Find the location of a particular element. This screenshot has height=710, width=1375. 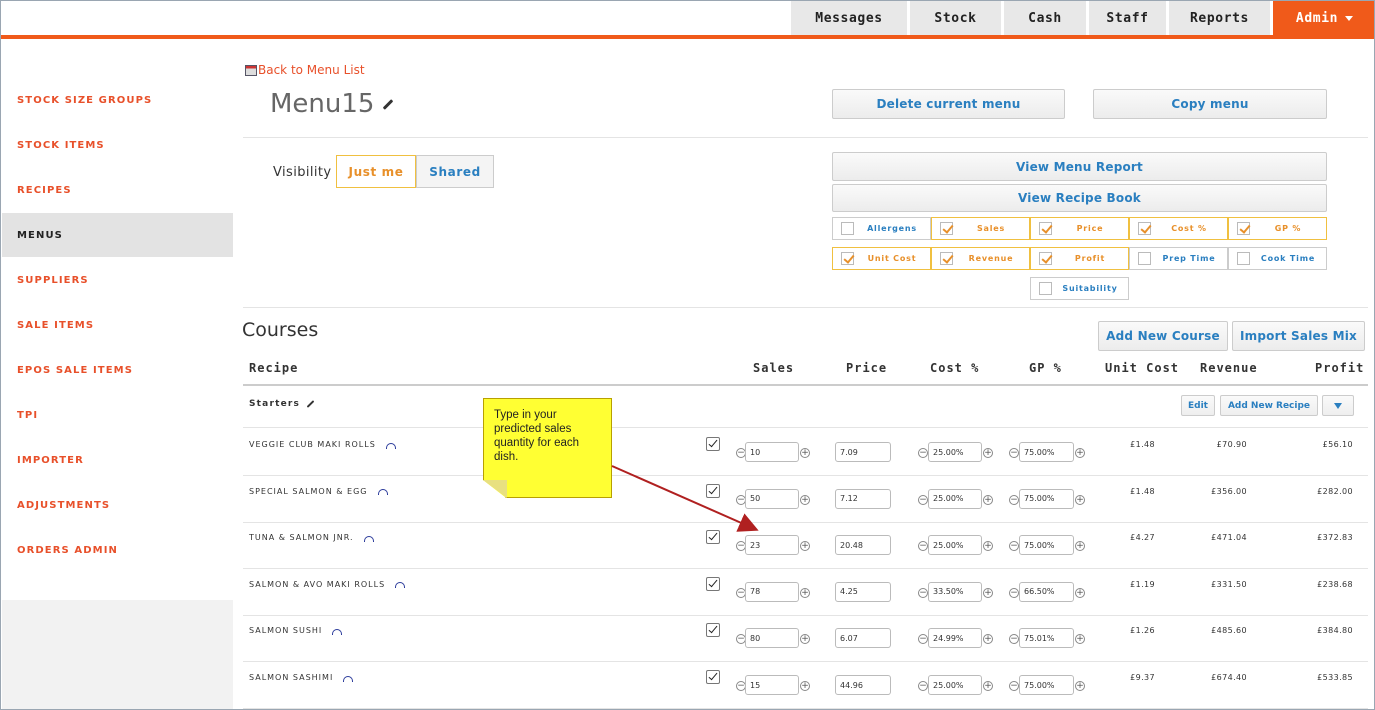

toggle-allergens: Allergens is located at coordinates (881, 228).